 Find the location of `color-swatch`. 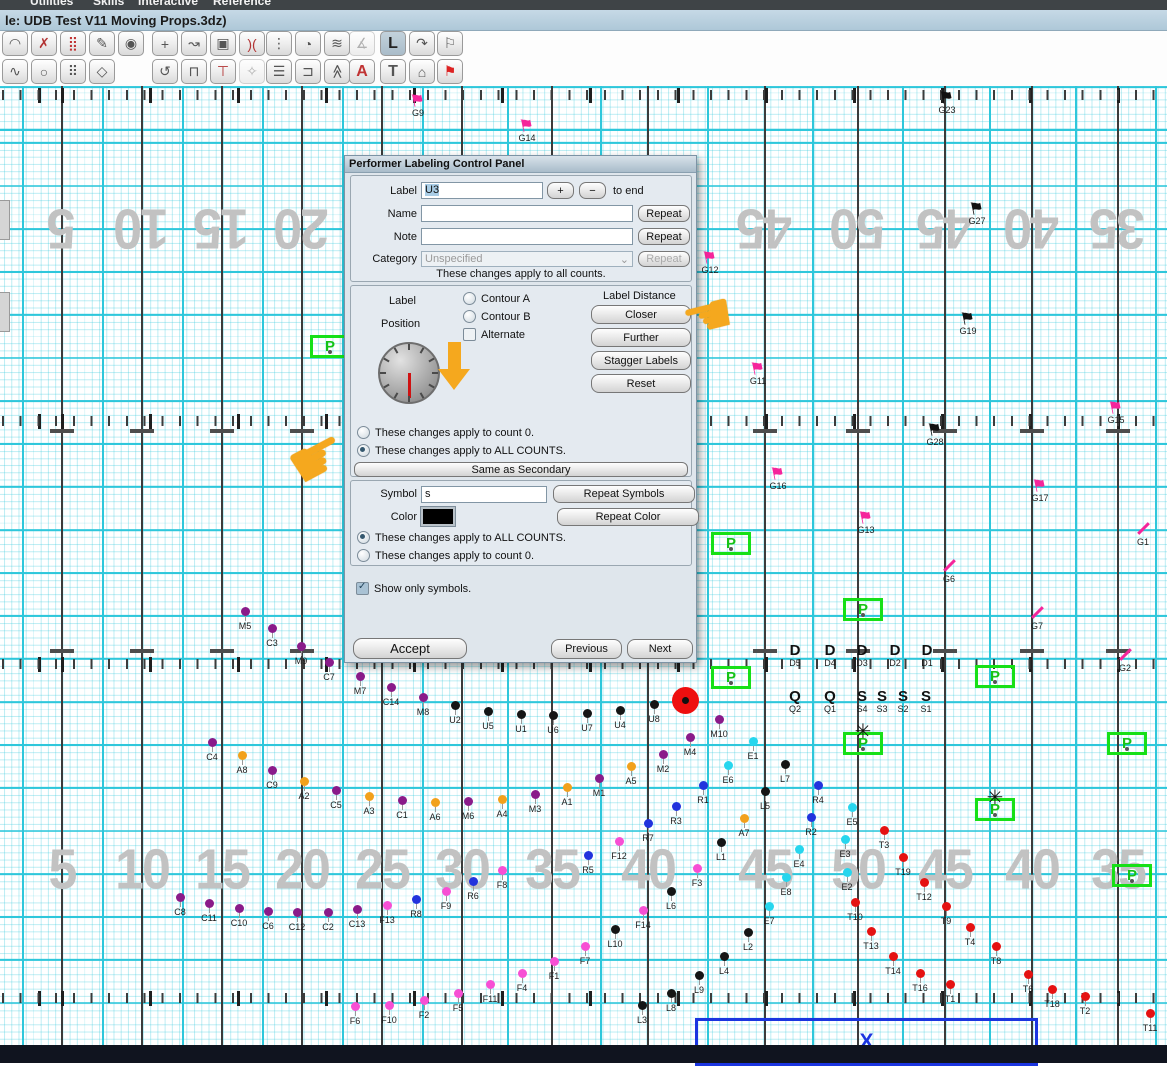

color-swatch is located at coordinates (438, 516).